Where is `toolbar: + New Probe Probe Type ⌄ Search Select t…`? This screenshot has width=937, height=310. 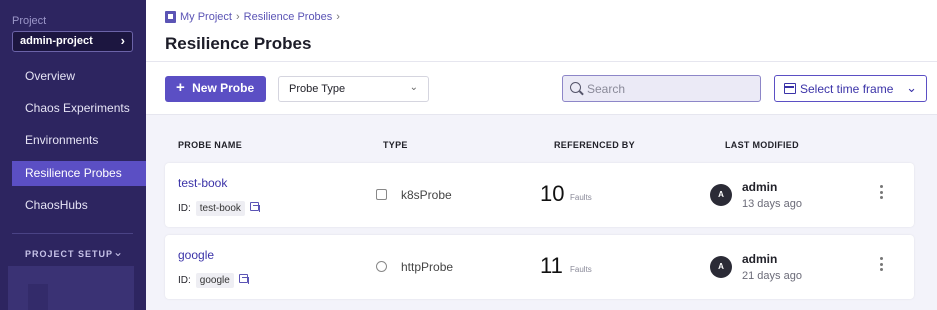 toolbar: + New Probe Probe Type ⌄ Search Select t… is located at coordinates (541, 88).